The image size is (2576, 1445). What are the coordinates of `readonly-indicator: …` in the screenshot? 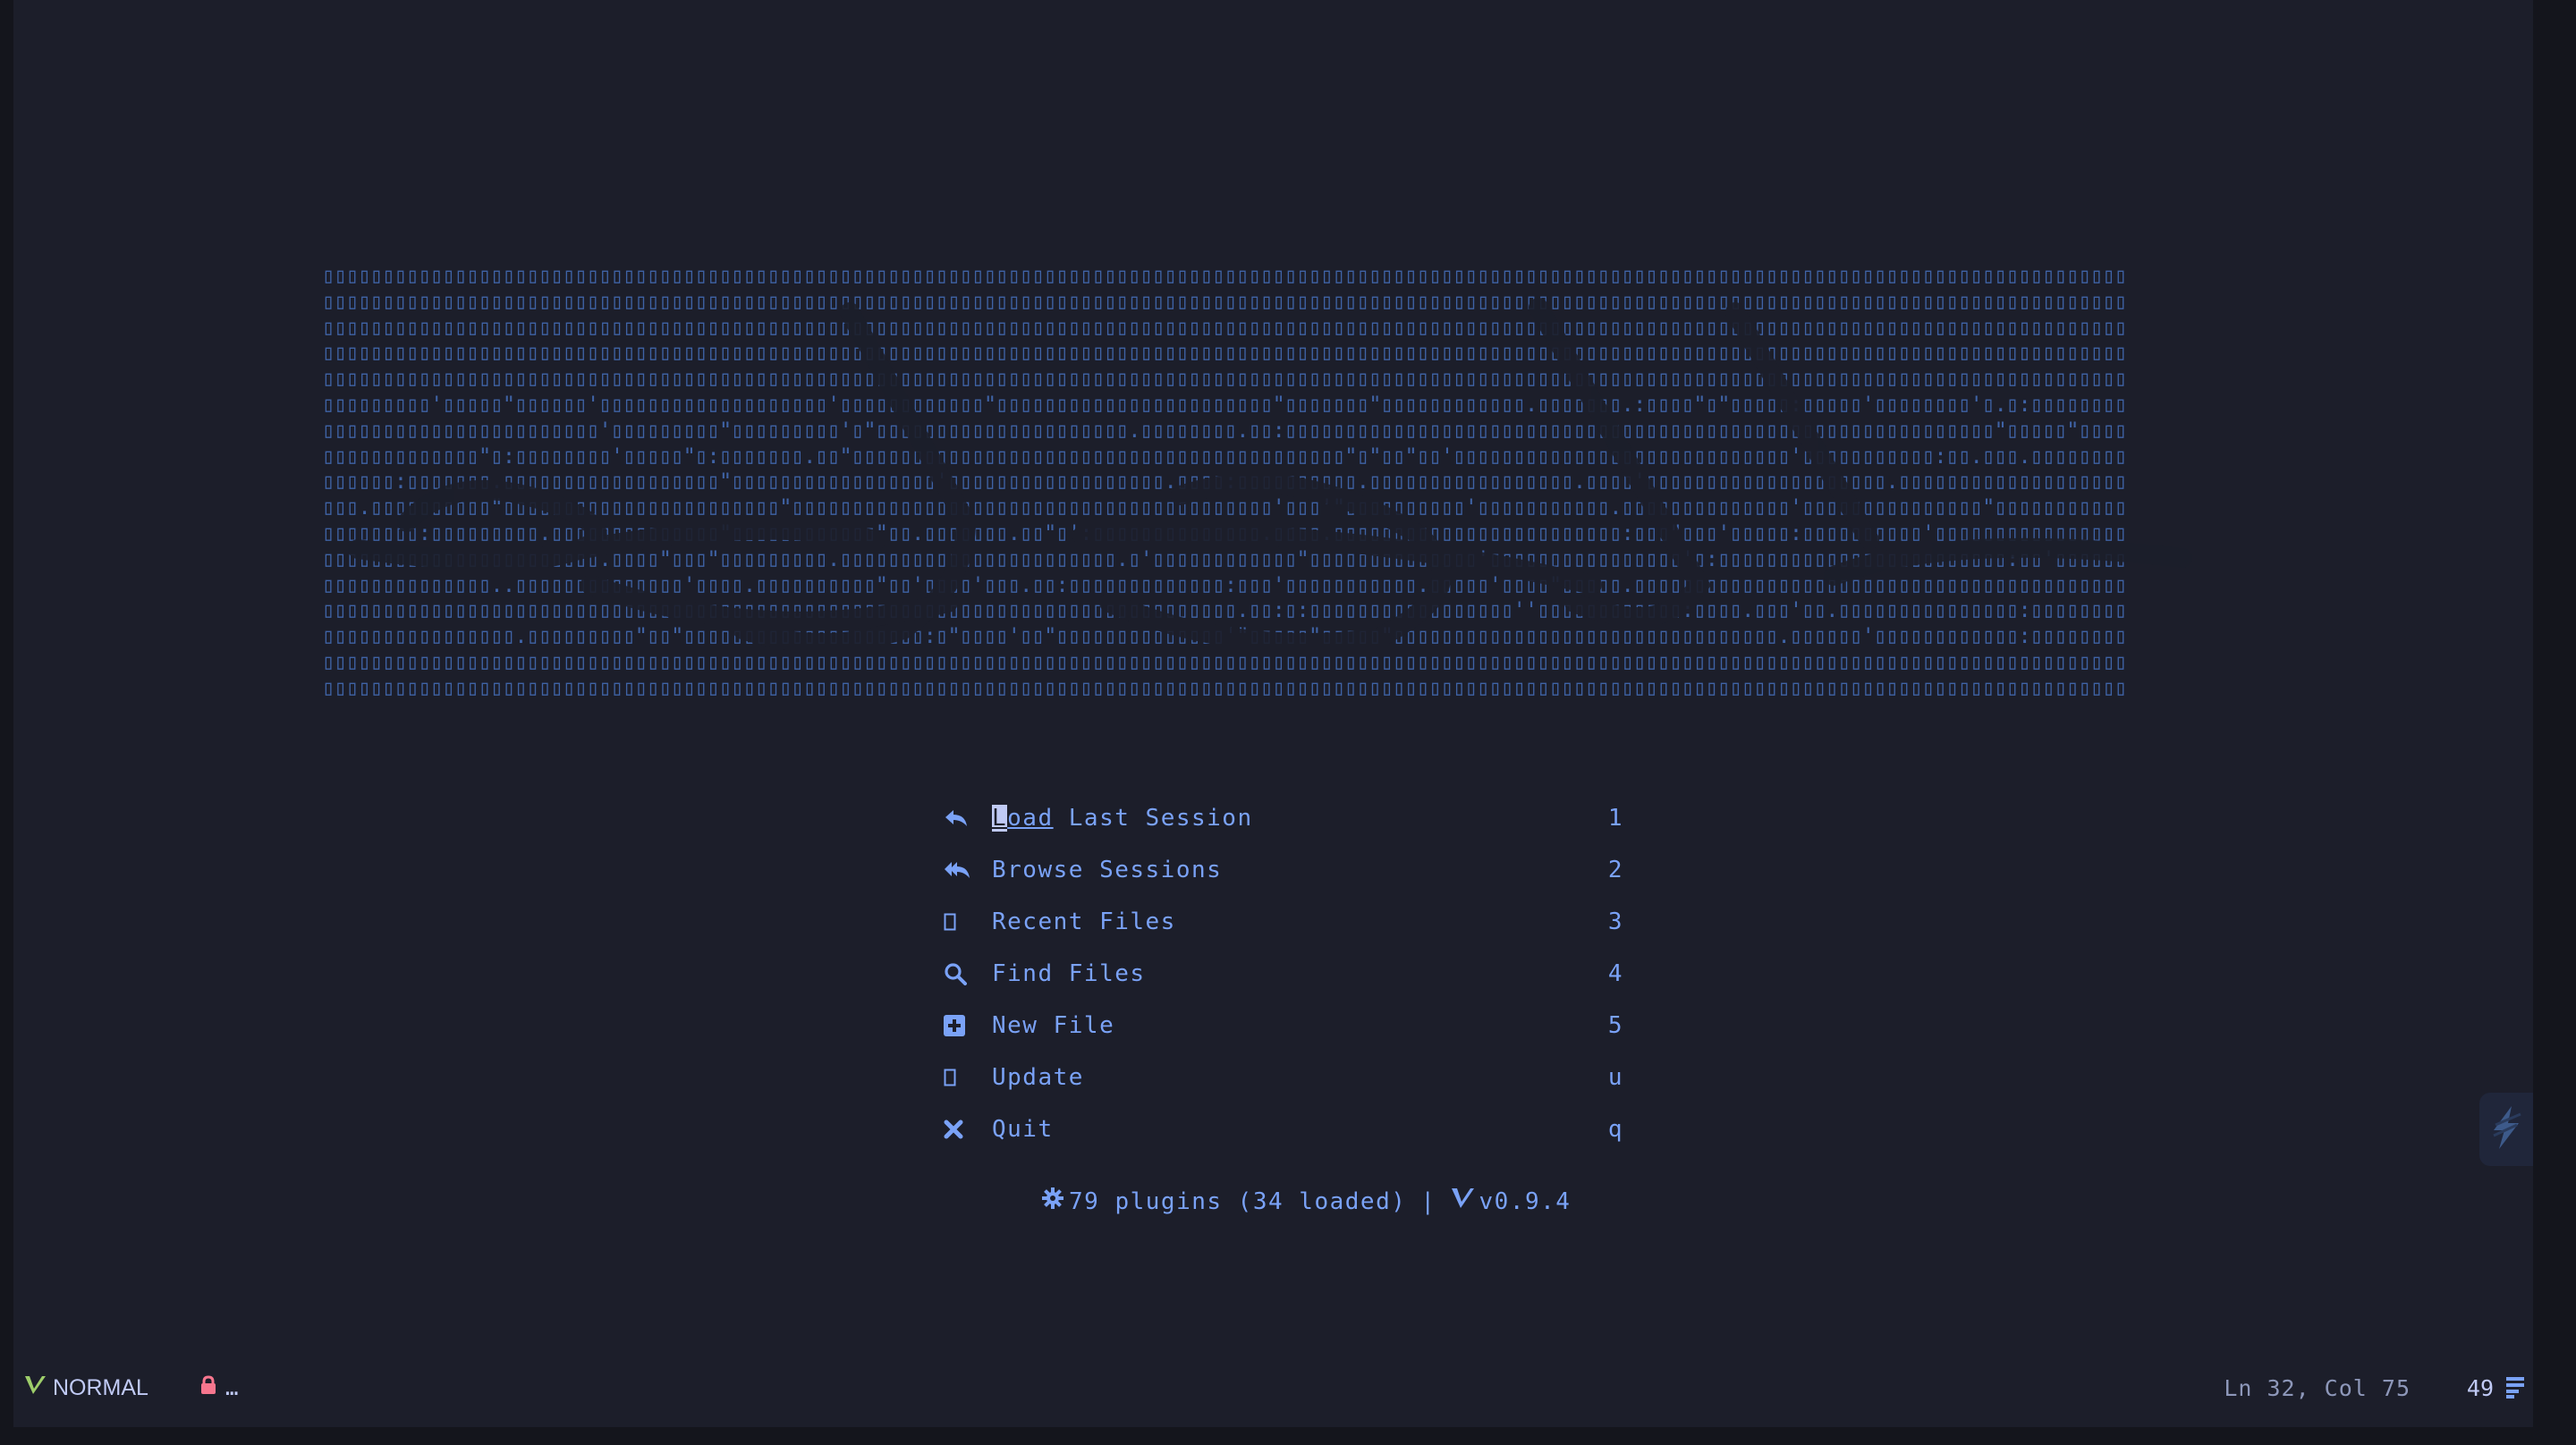 It's located at (219, 1387).